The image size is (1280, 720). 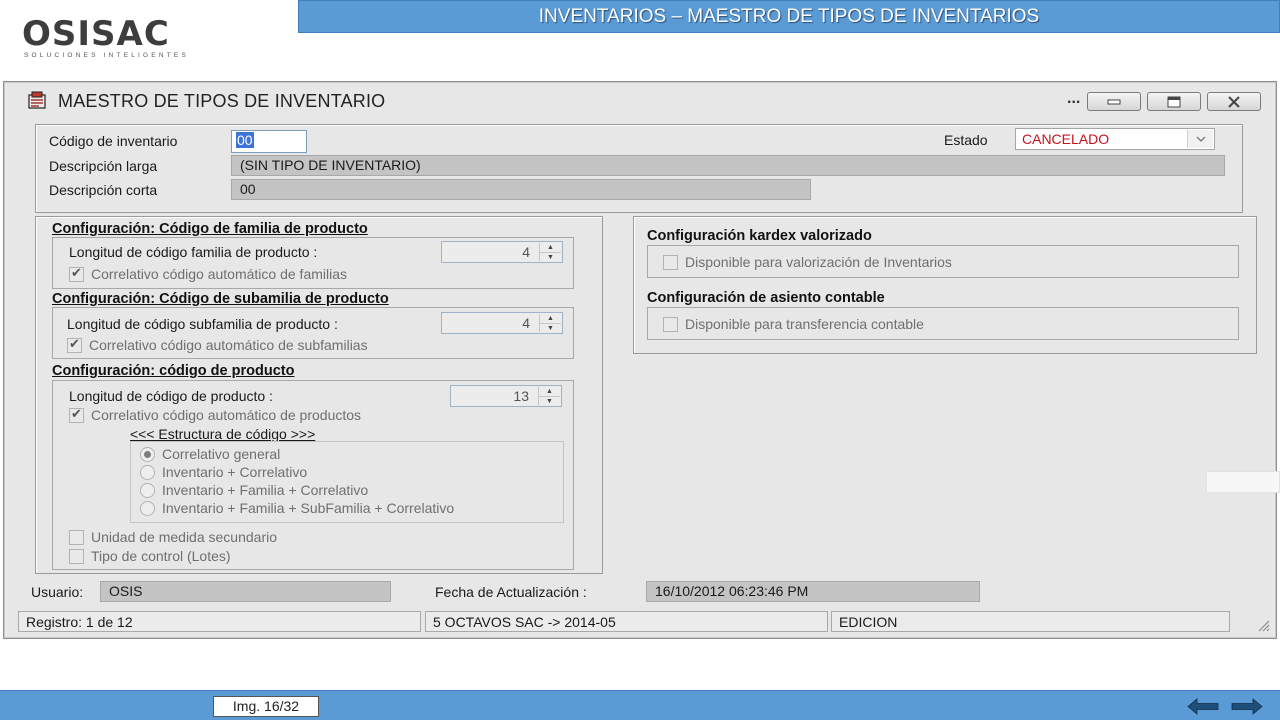 I want to click on desc-larga-field: (SIN TIPO DE INVENTARIO), so click(x=728, y=165).